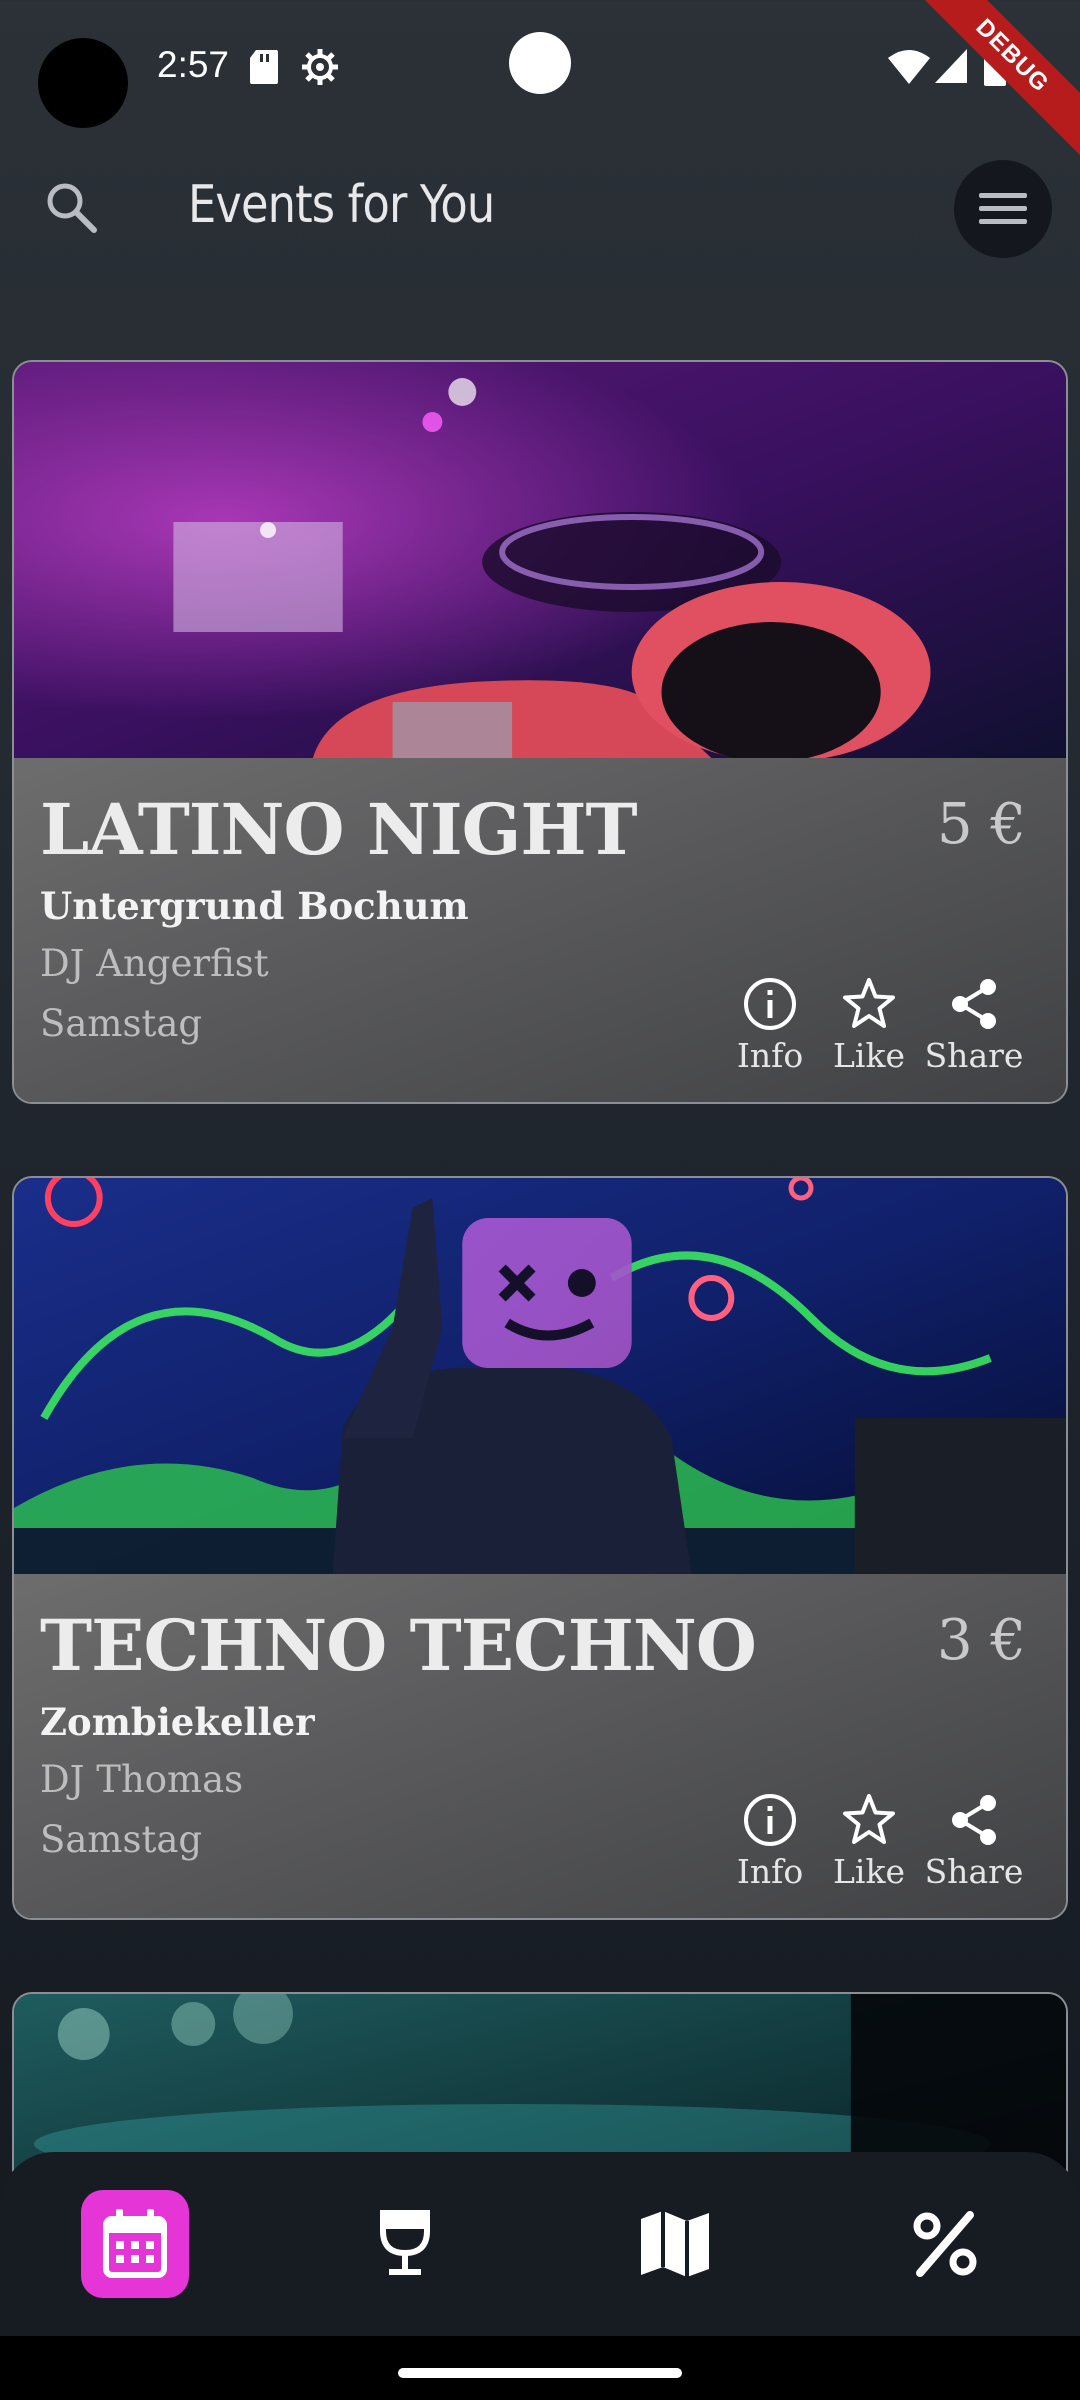 This screenshot has height=2400, width=1080. I want to click on event-venue: Untergrund Bochum, so click(254, 906).